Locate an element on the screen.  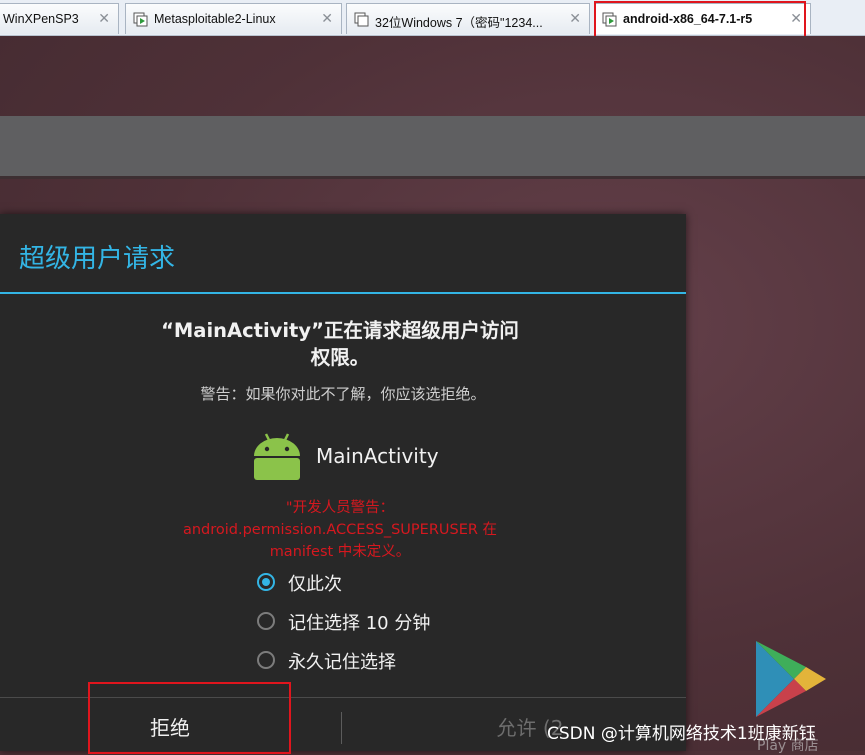
tab-windows7: 32位Windows 7（密码"1234... ✕ is located at coordinates (468, 18).